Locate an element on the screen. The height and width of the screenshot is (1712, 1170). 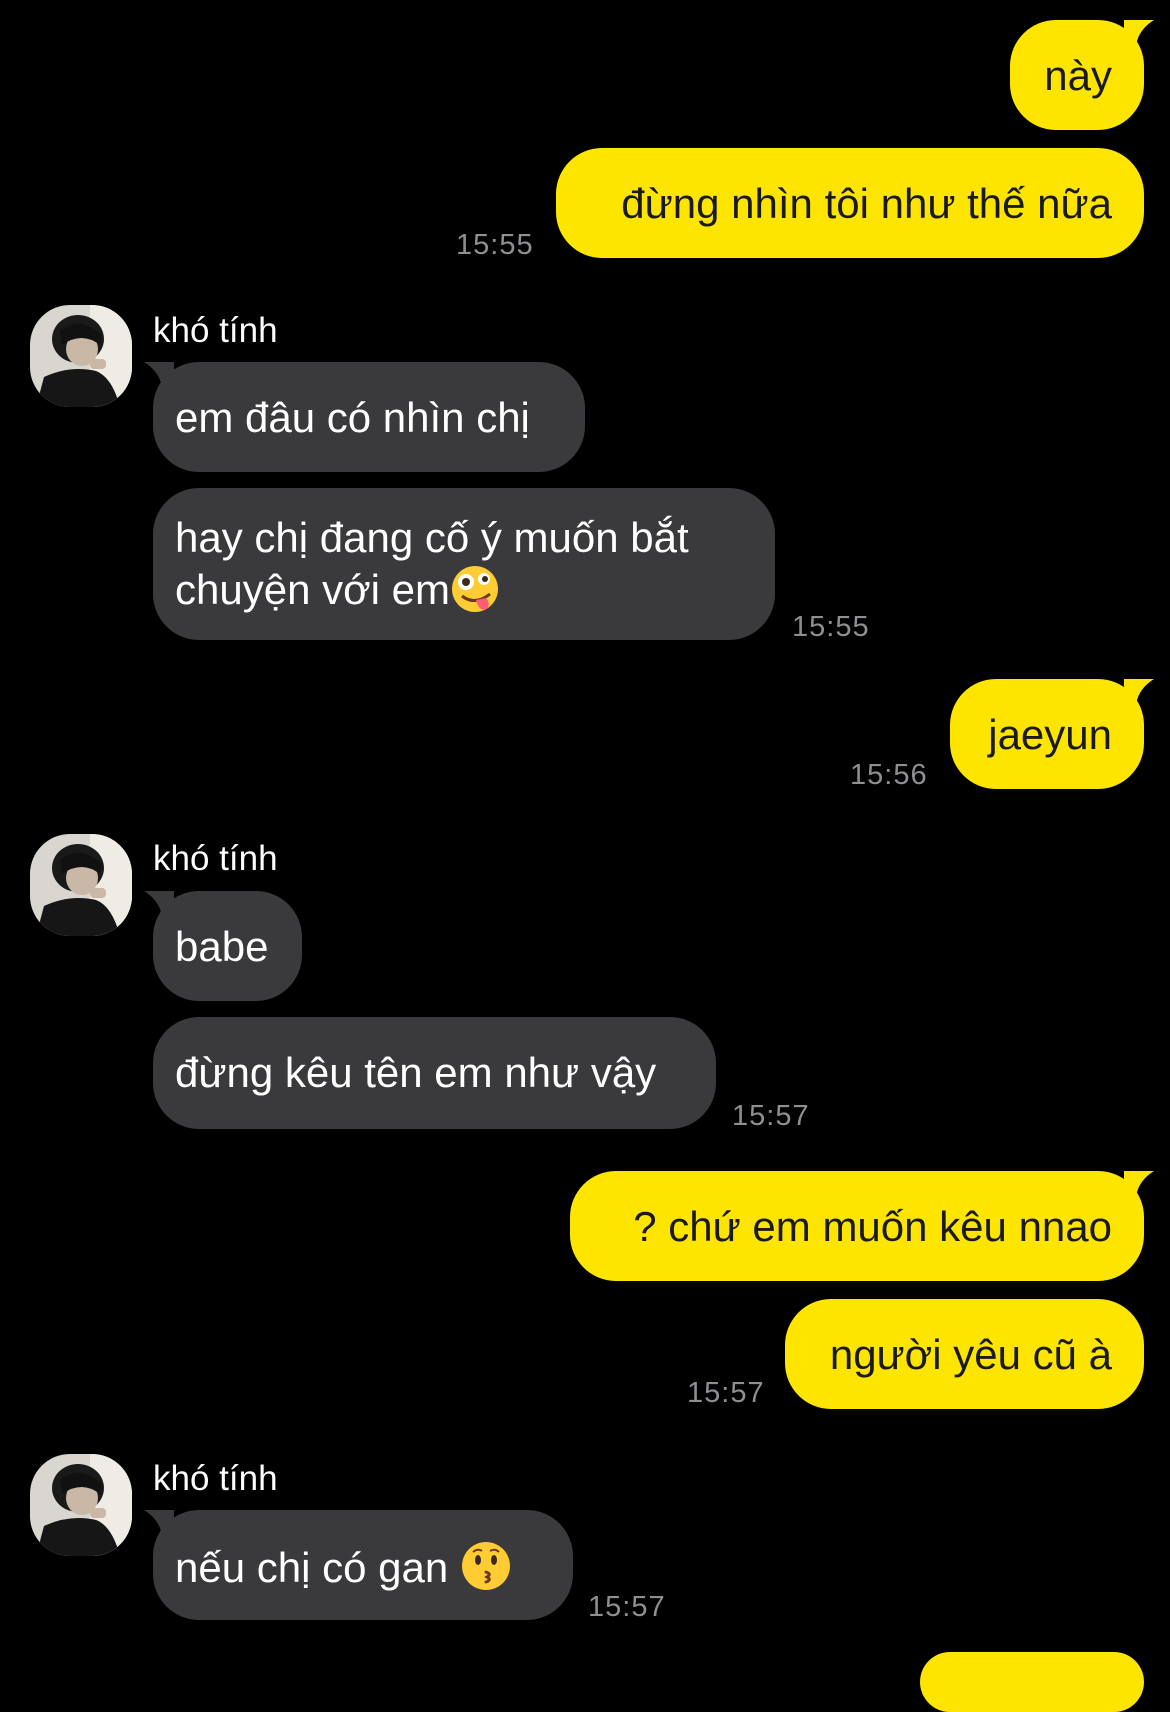
incoming-message-bubble: hay chị đang cố ý muốn bắt chuyện với em is located at coordinates (464, 564).